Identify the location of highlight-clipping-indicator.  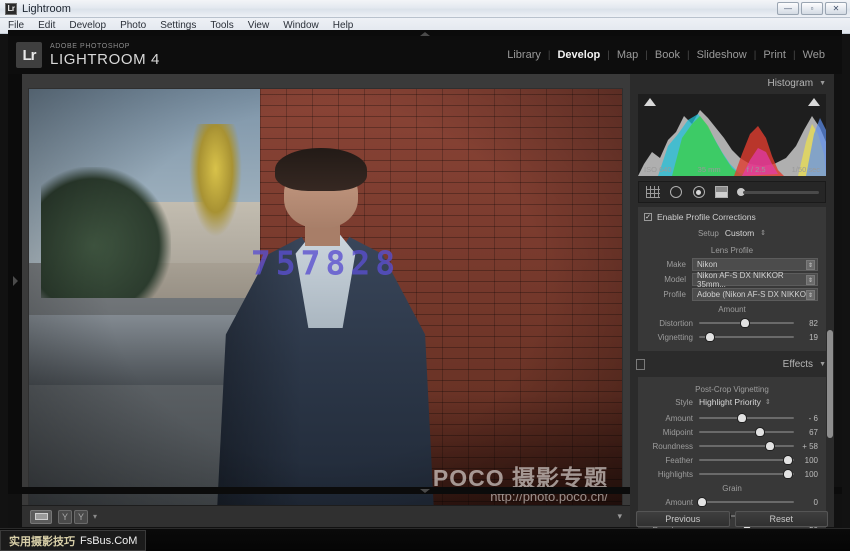
(814, 102).